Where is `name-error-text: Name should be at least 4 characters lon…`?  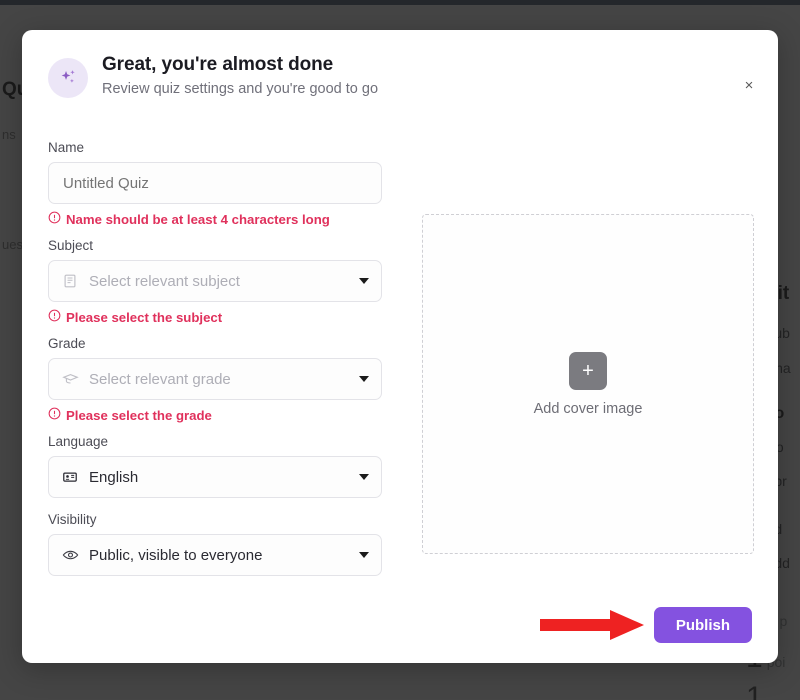
name-error-text: Name should be at least 4 characters lon… is located at coordinates (198, 219).